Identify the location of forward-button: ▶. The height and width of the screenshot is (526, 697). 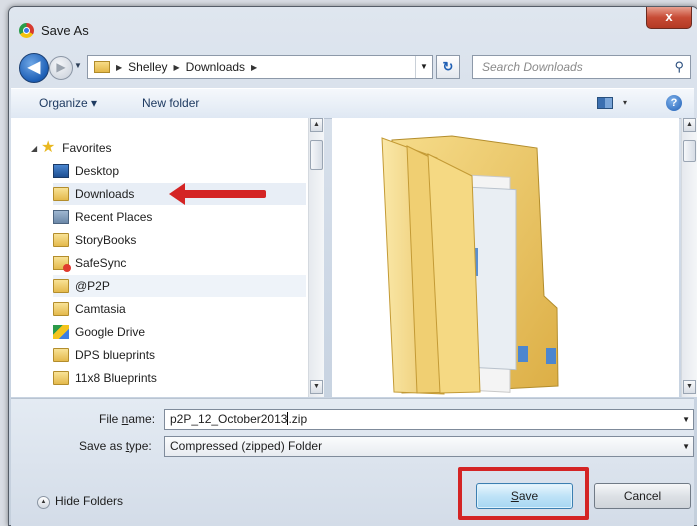
(61, 68).